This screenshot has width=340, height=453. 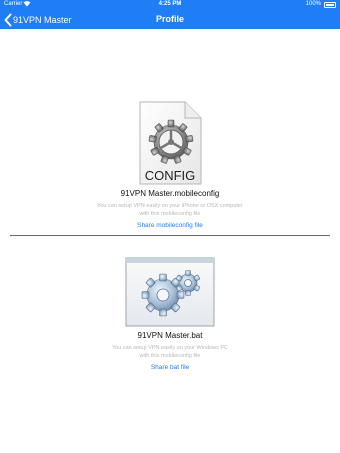 I want to click on section-divider, so click(x=170, y=235).